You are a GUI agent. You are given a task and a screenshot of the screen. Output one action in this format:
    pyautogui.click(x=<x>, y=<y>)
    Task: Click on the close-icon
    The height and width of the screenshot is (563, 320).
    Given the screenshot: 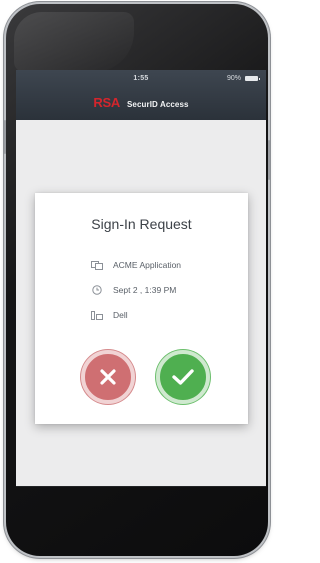 What is the action you would take?
    pyautogui.click(x=108, y=377)
    